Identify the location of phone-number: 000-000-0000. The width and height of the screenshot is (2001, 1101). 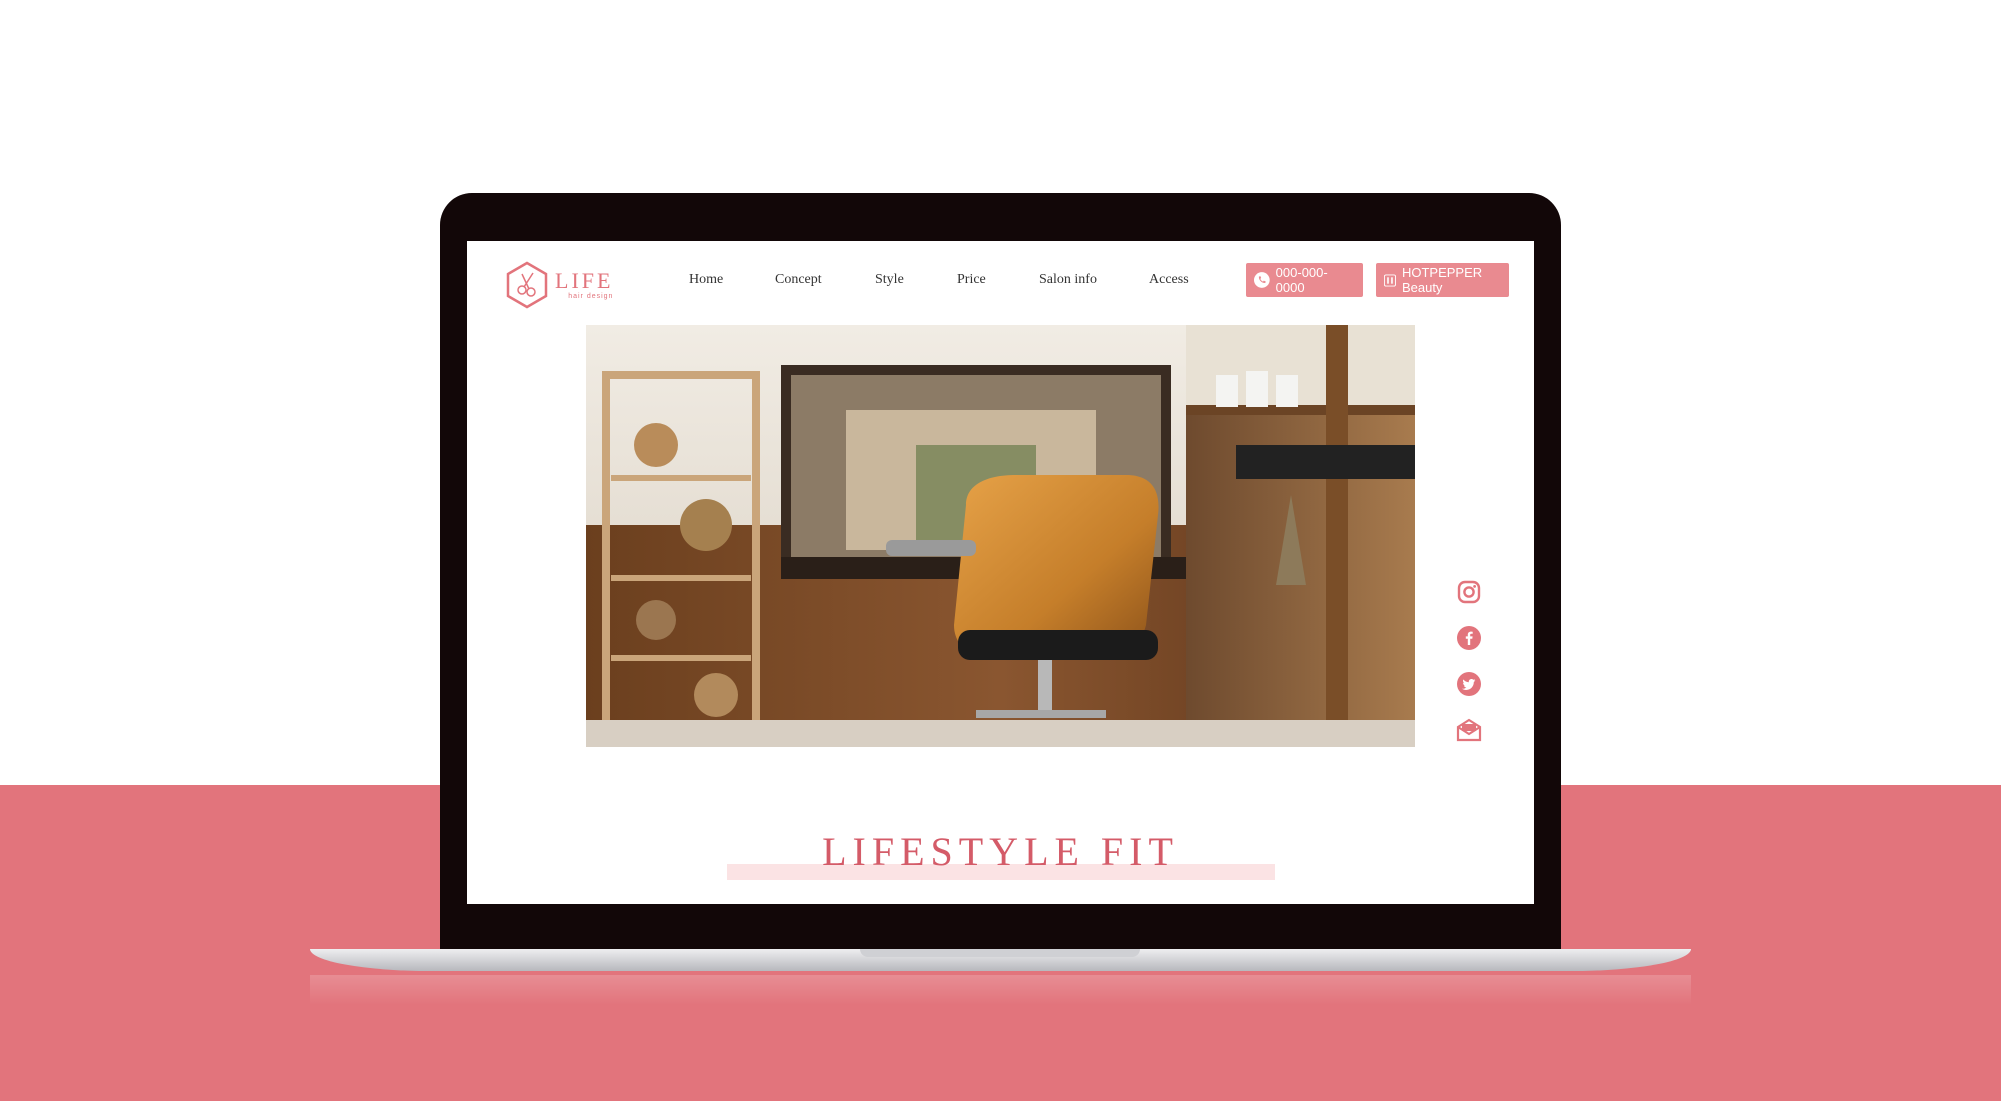
(1301, 280).